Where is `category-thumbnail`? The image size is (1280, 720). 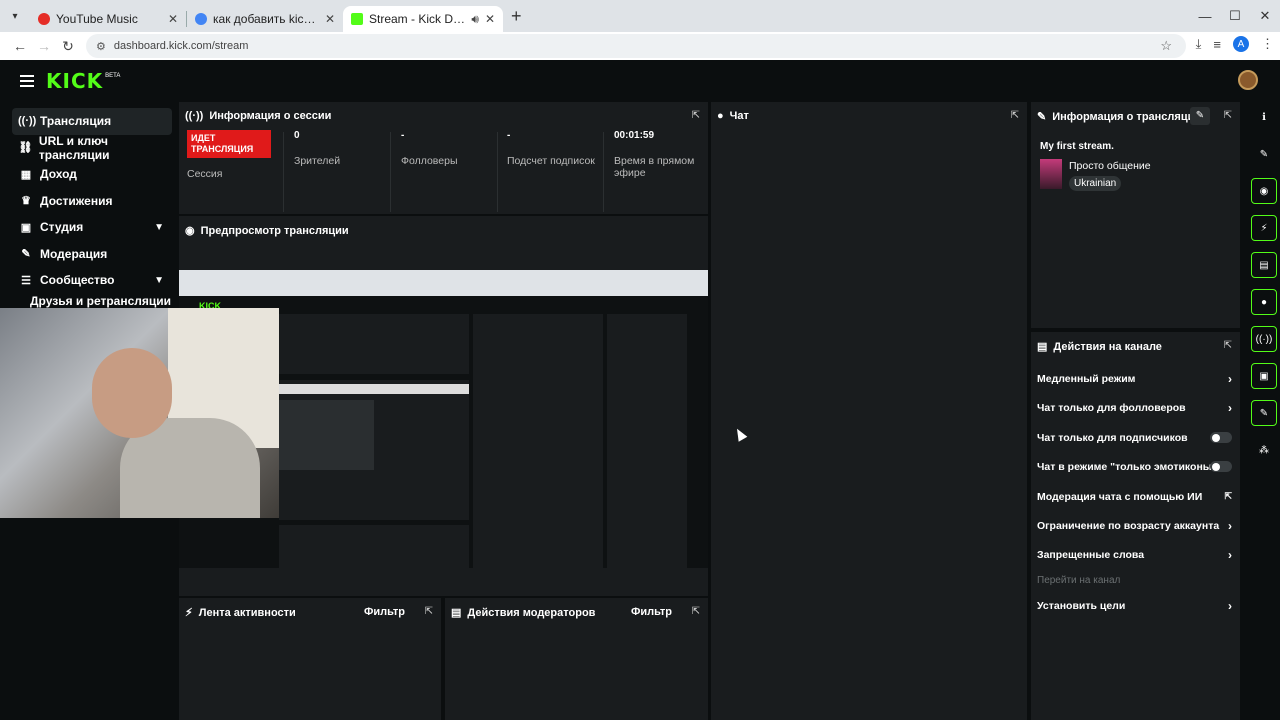
category-thumbnail is located at coordinates (1051, 174).